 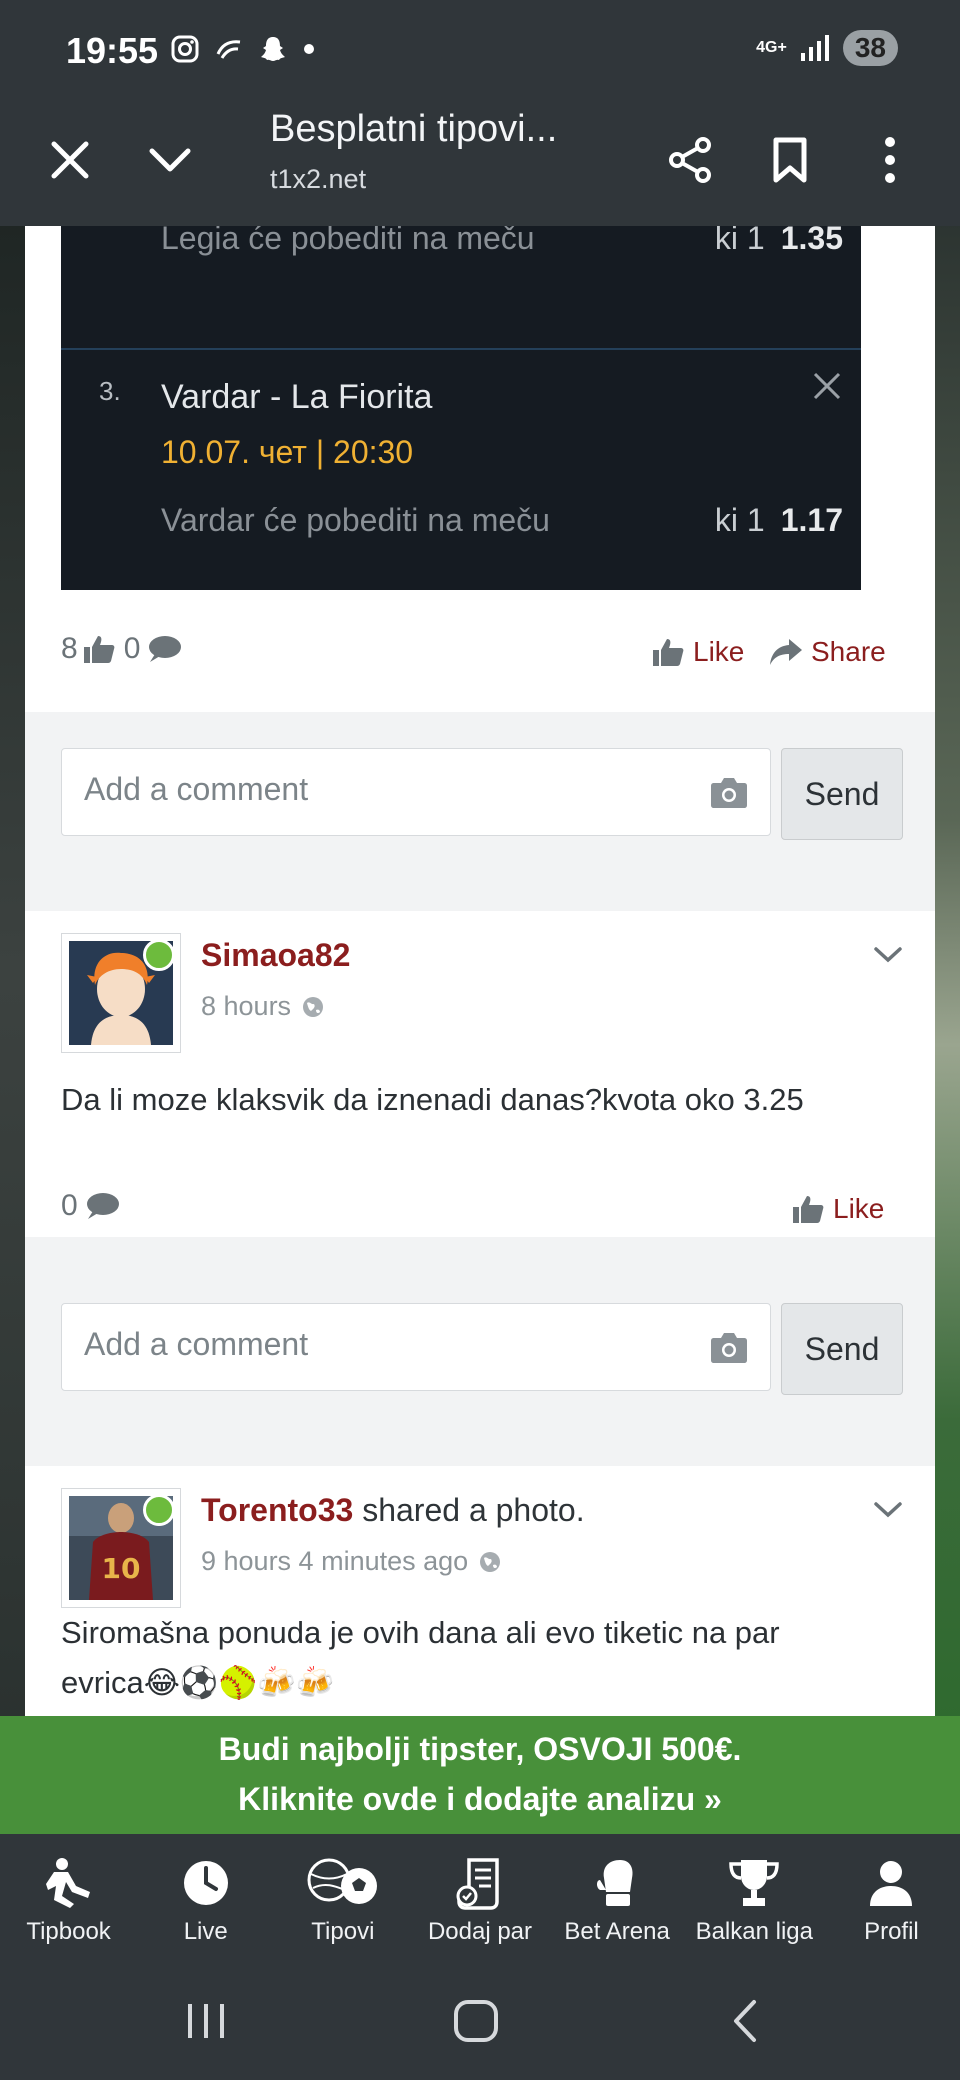 What do you see at coordinates (68, 1896) in the screenshot?
I see `nav-item-tipbook: Tipbook` at bounding box center [68, 1896].